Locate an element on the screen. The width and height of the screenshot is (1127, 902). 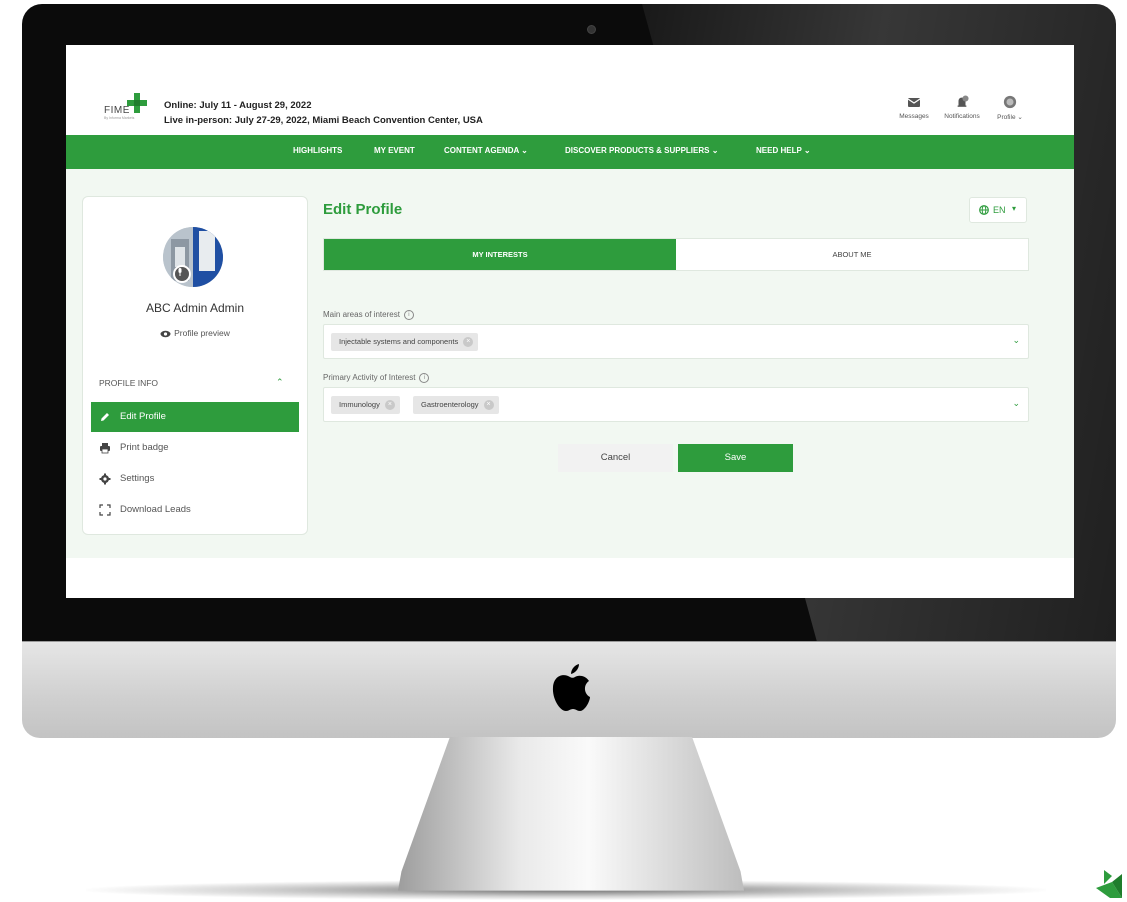
language-label: EN is located at coordinates (999, 210).